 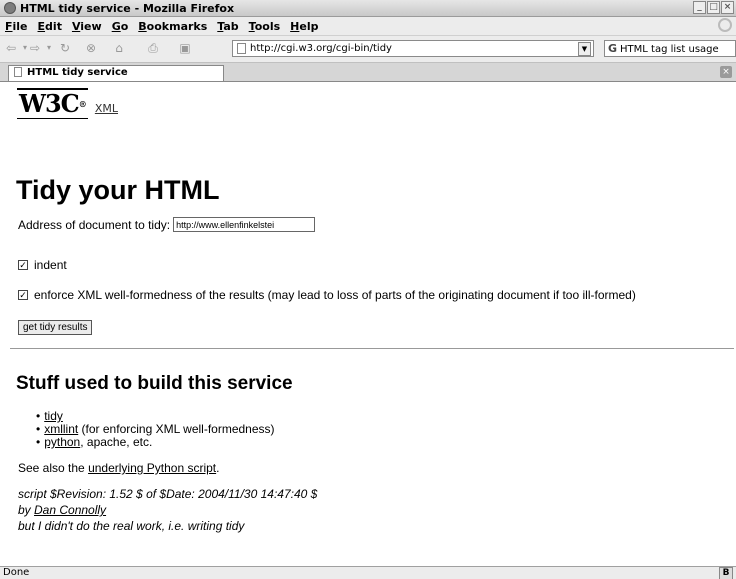 What do you see at coordinates (584, 49) in the screenshot?
I see `dropdown-icon: ▼` at bounding box center [584, 49].